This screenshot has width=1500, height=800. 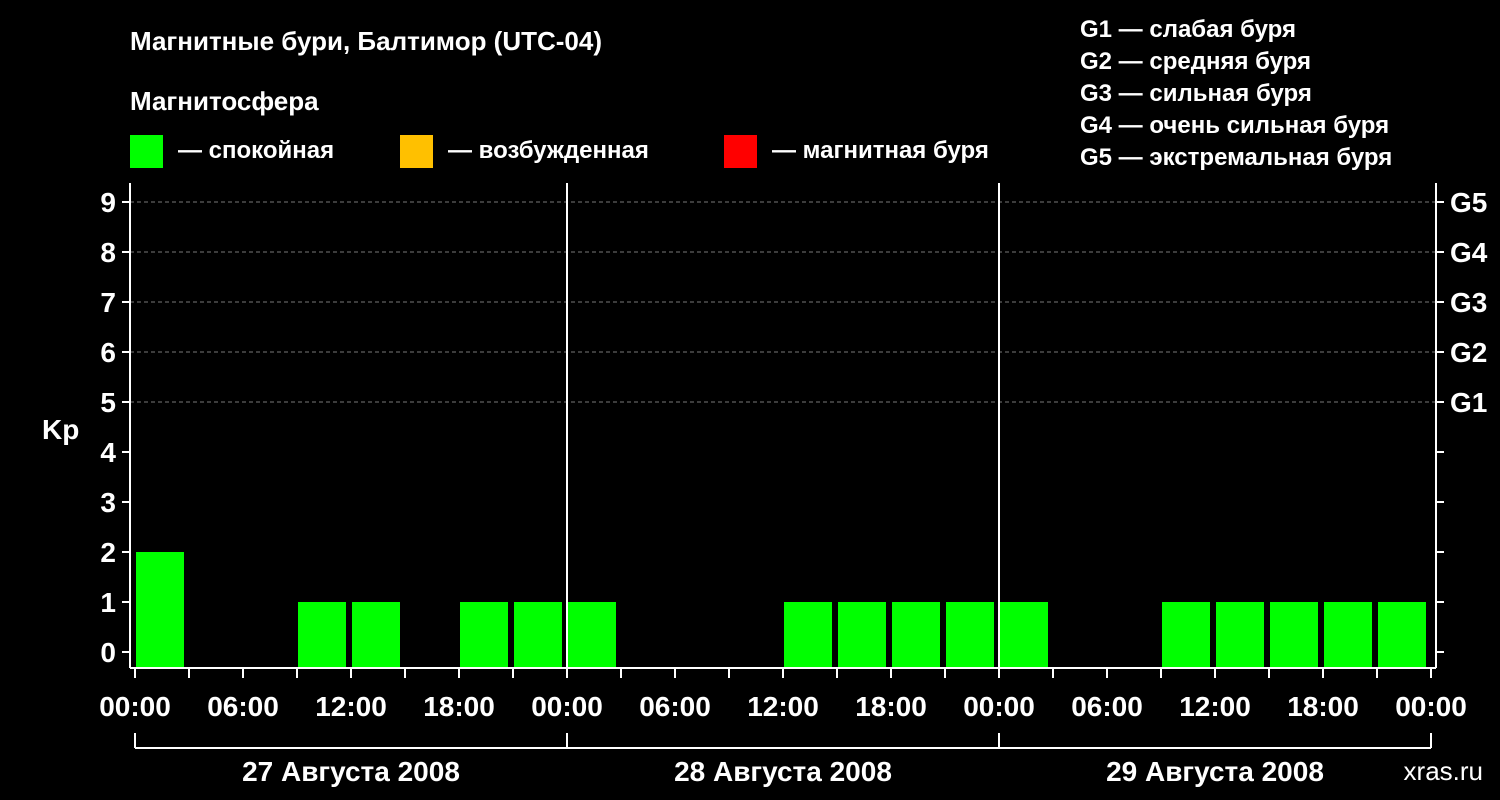 I want to click on x-tick-label-7: 18:00, so click(x=891, y=706).